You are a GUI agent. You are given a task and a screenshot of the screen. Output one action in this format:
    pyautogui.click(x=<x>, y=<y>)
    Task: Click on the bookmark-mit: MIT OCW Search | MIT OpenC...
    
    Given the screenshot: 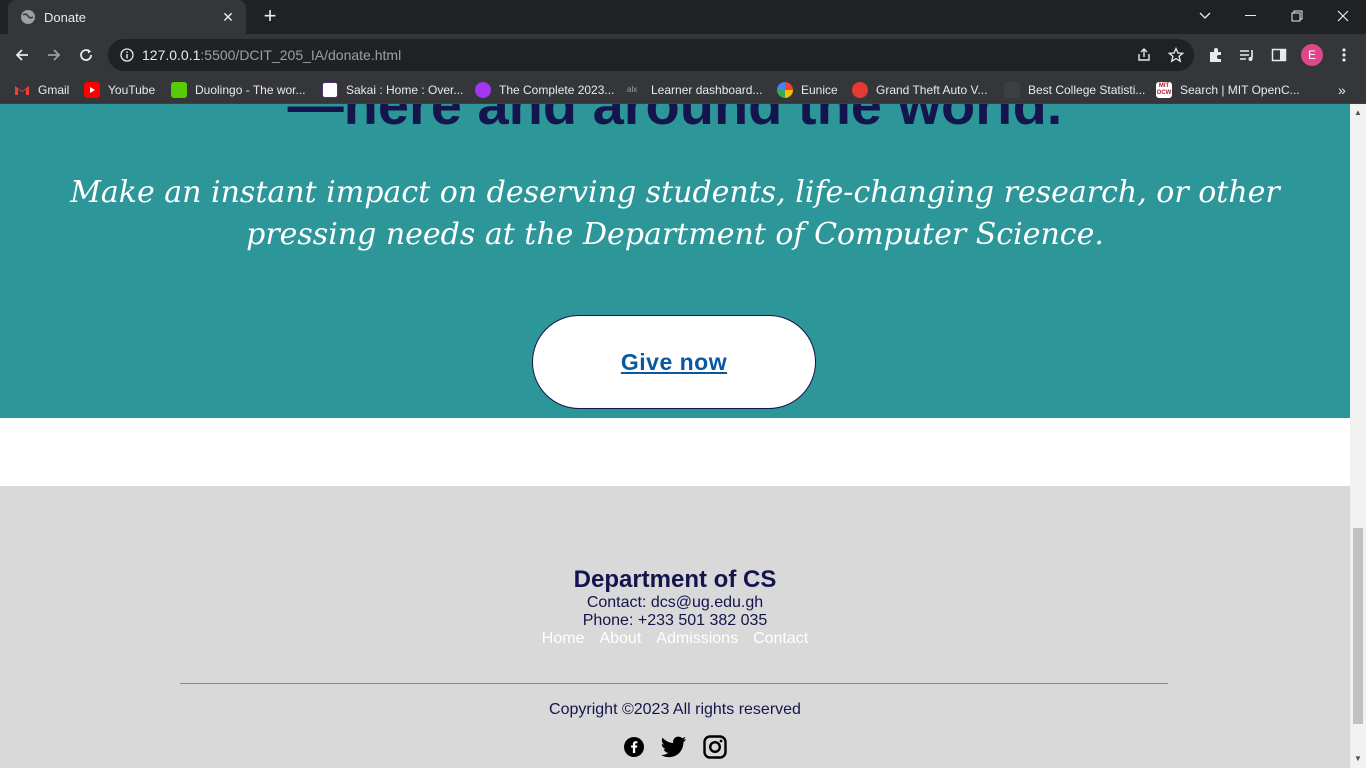 What is the action you would take?
    pyautogui.click(x=1228, y=90)
    